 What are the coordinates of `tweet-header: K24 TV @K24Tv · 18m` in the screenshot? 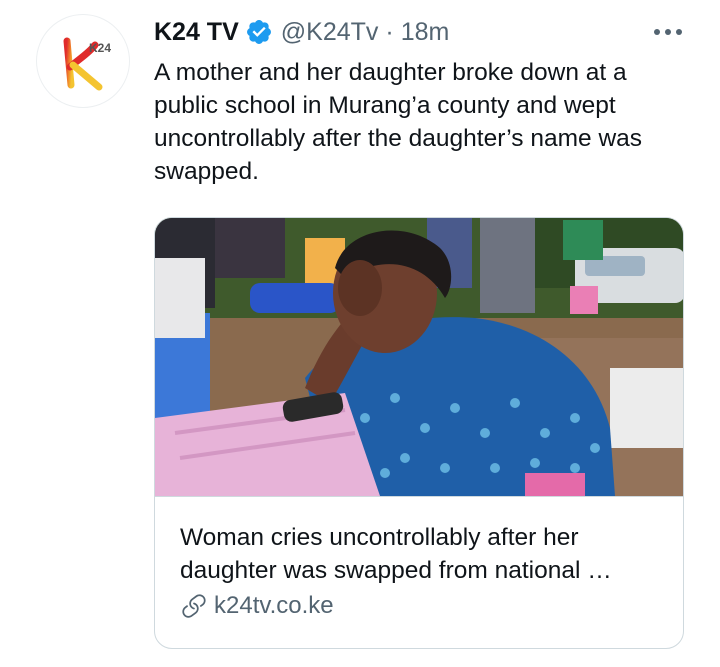 It's located at (301, 32).